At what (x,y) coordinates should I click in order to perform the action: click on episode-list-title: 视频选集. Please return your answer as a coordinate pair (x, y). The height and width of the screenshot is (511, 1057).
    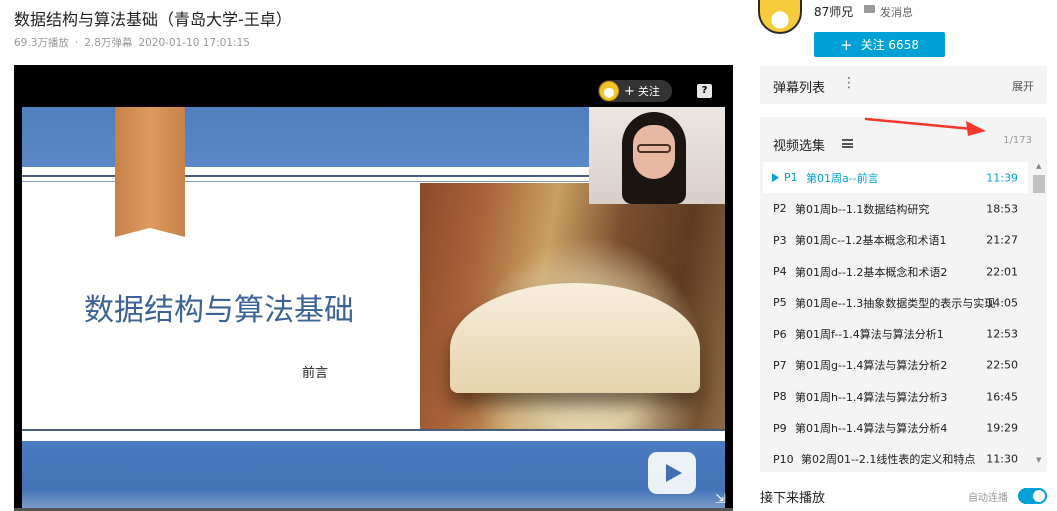
    Looking at the image, I should click on (799, 146).